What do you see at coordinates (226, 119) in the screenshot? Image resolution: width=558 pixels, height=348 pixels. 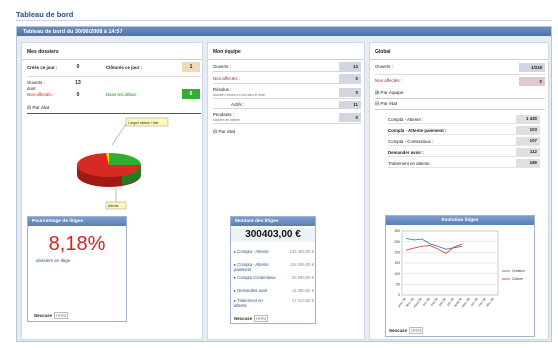 I see `row-sublabel: dossiers en attente` at bounding box center [226, 119].